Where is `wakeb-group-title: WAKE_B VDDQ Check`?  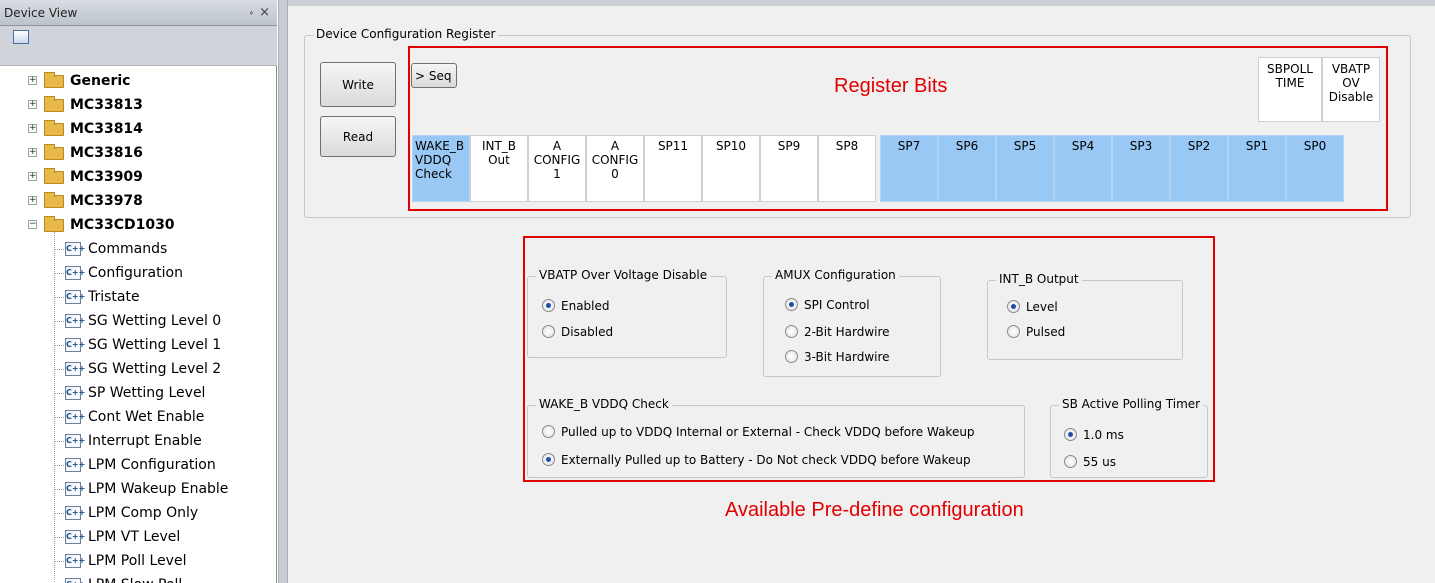
wakeb-group-title: WAKE_B VDDQ Check is located at coordinates (604, 404).